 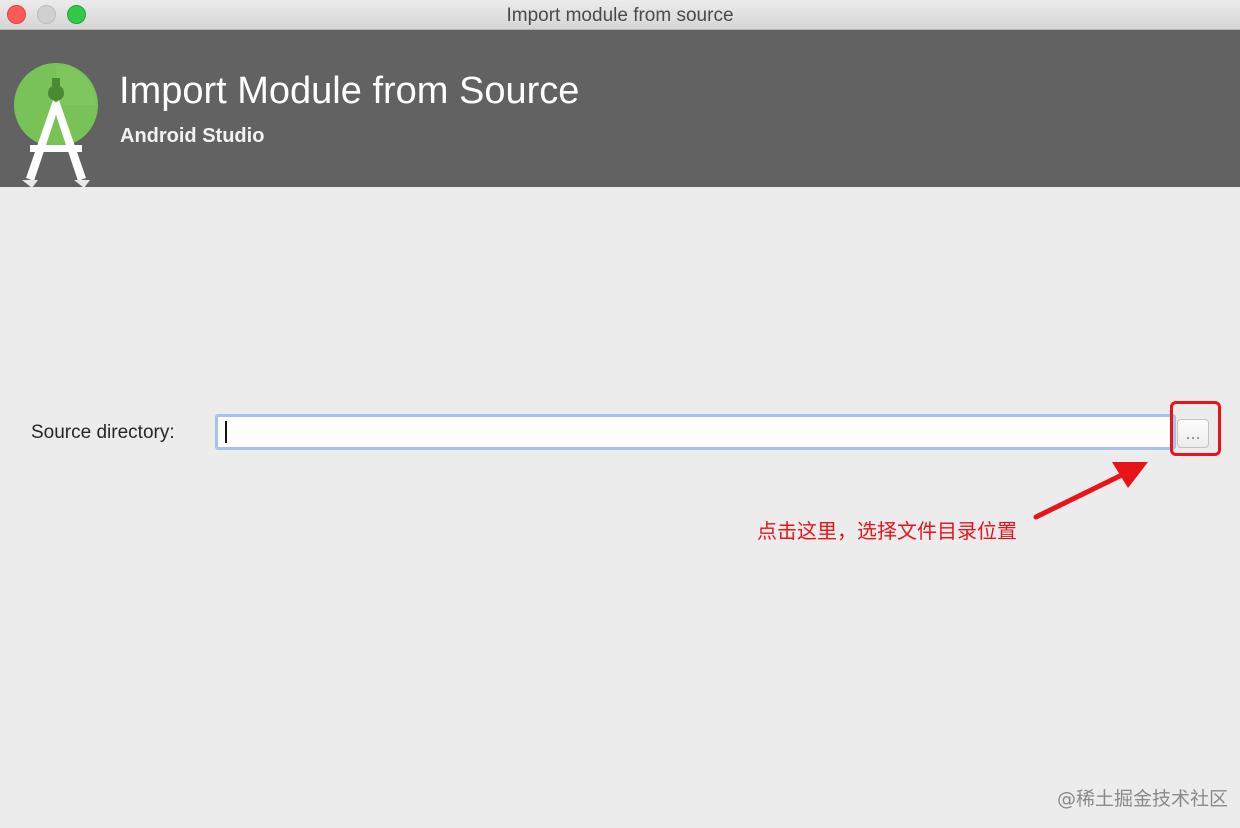 What do you see at coordinates (192, 136) in the screenshot?
I see `dialog-subtitle: Android Studio` at bounding box center [192, 136].